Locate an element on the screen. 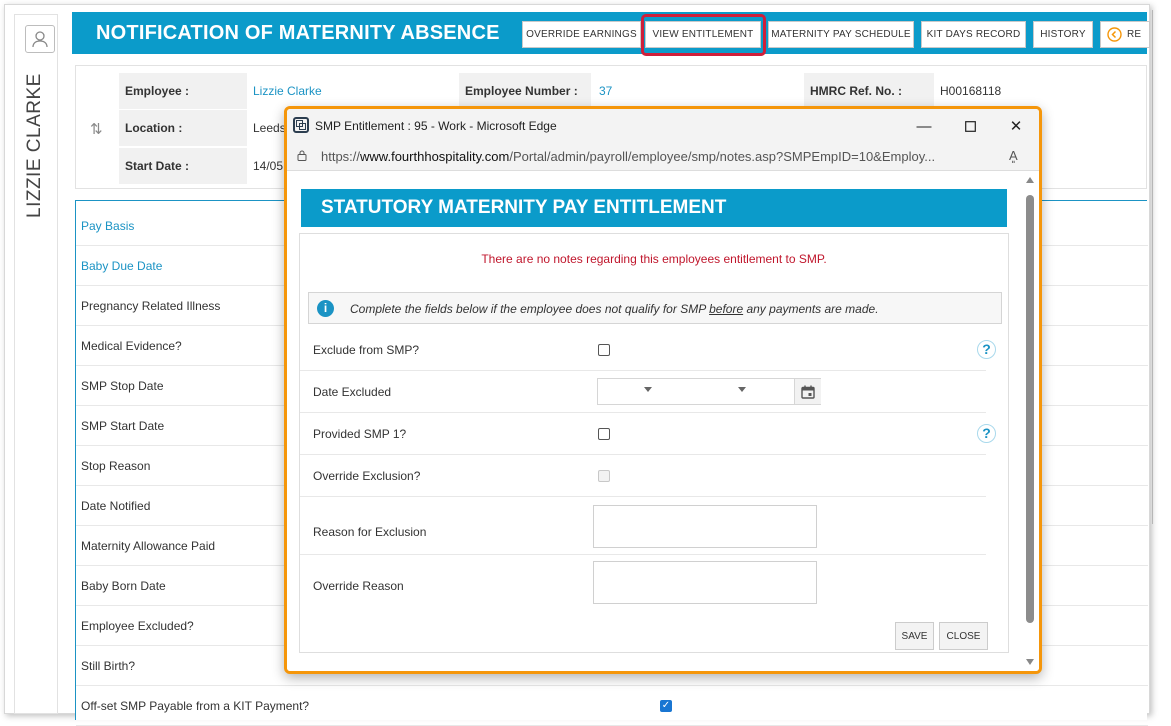 The width and height of the screenshot is (1171, 726). hmrc-label: HMRC Ref. No. : is located at coordinates (869, 91).